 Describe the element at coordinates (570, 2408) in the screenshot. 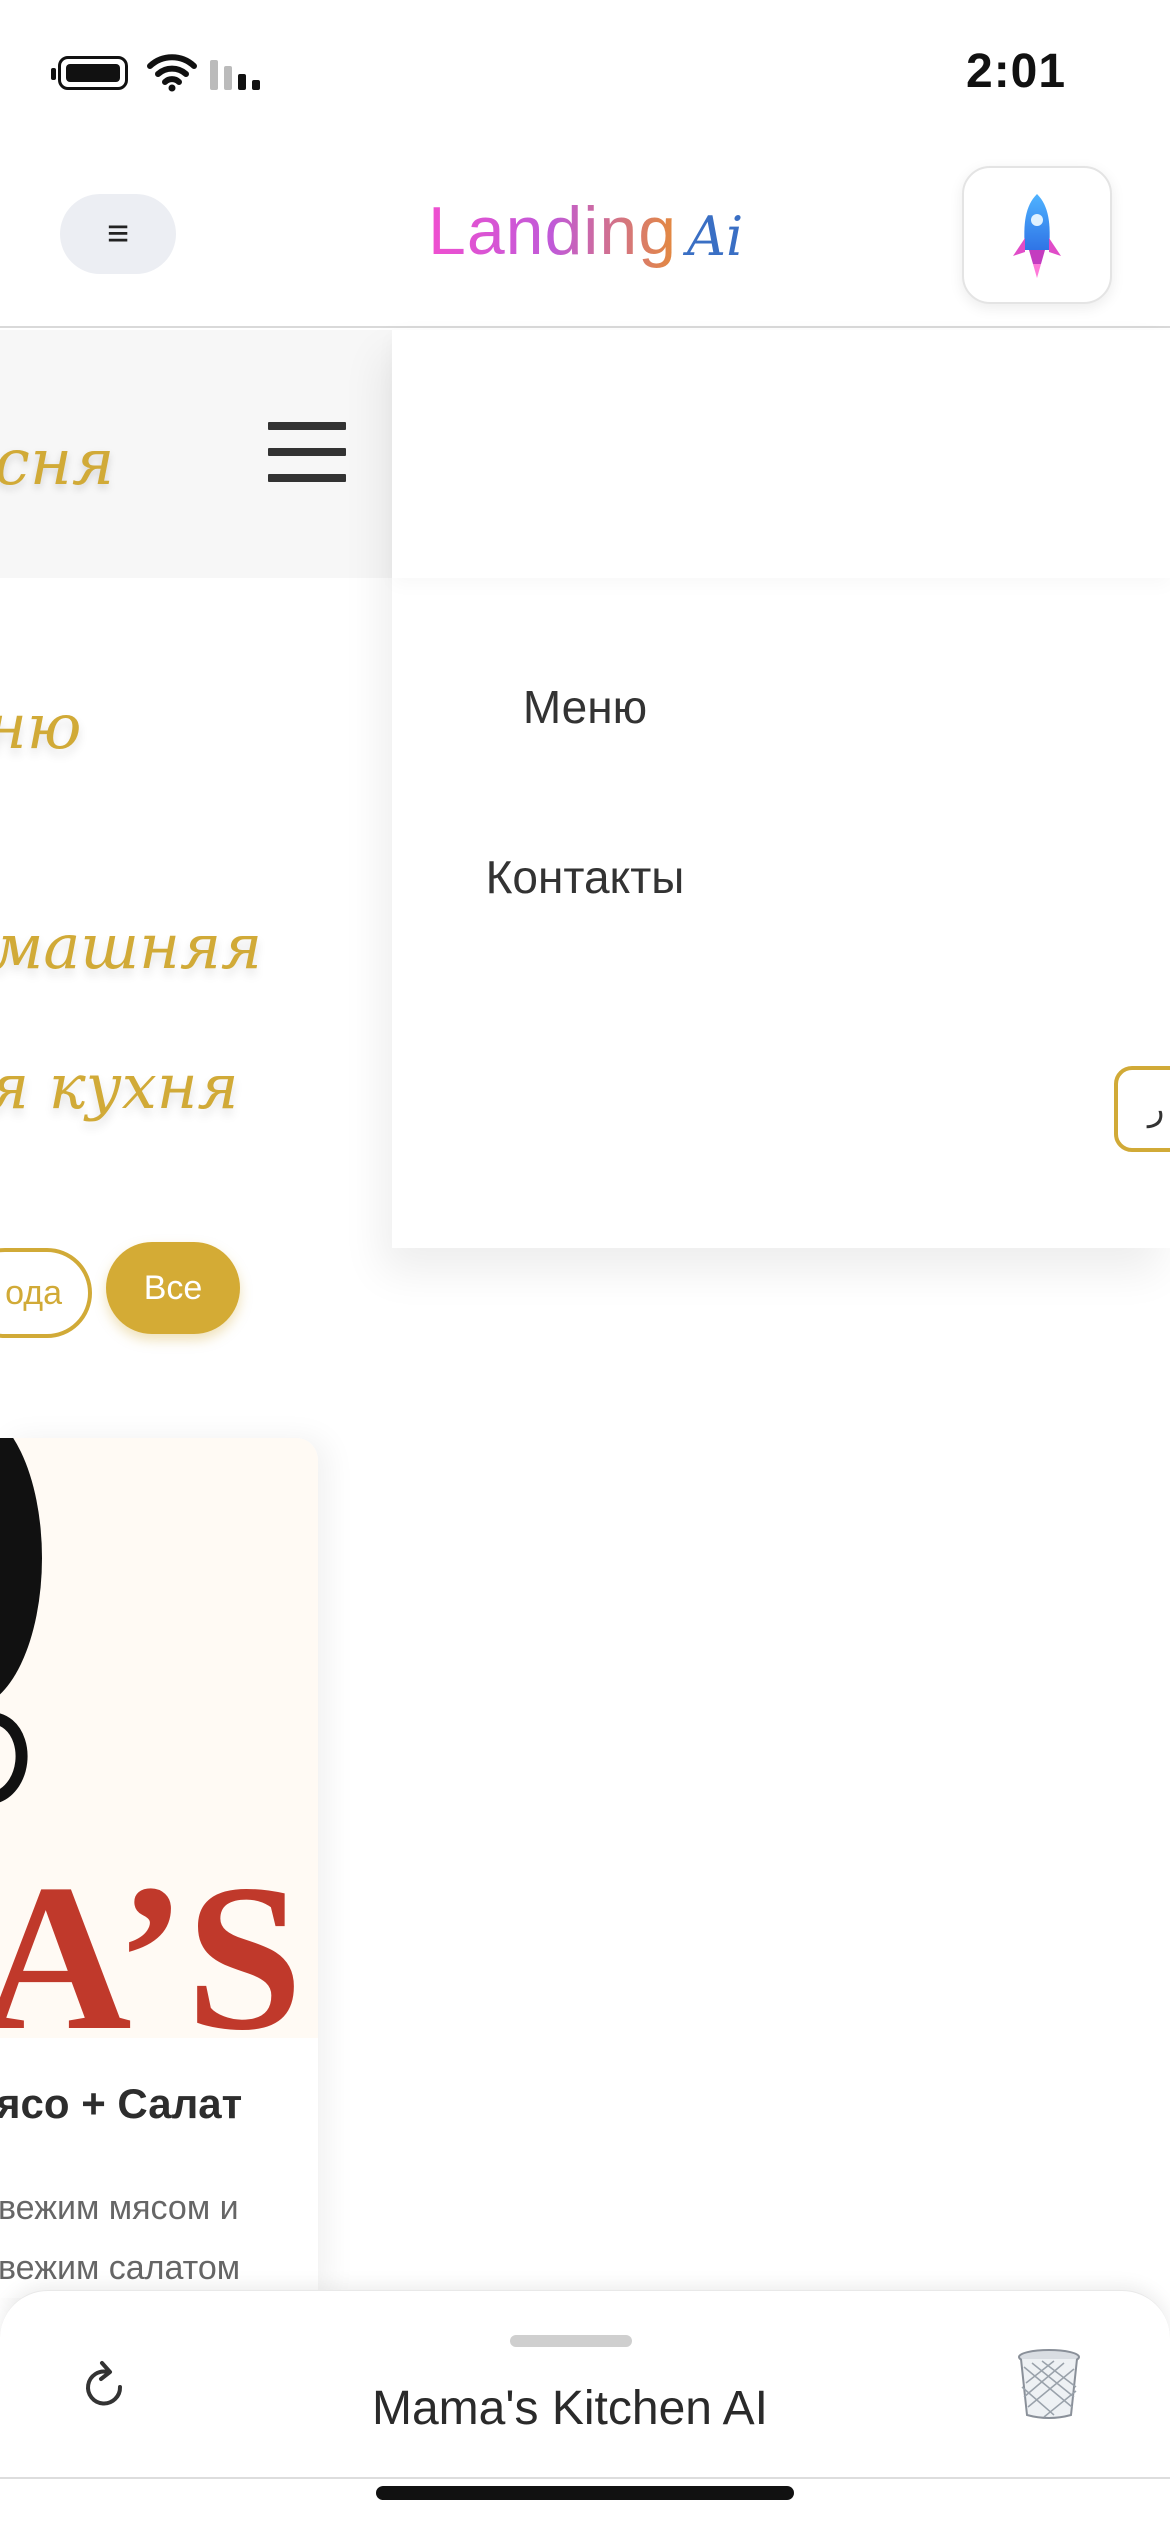

I see `sheet-title: Mama's Kitchen AI` at that location.